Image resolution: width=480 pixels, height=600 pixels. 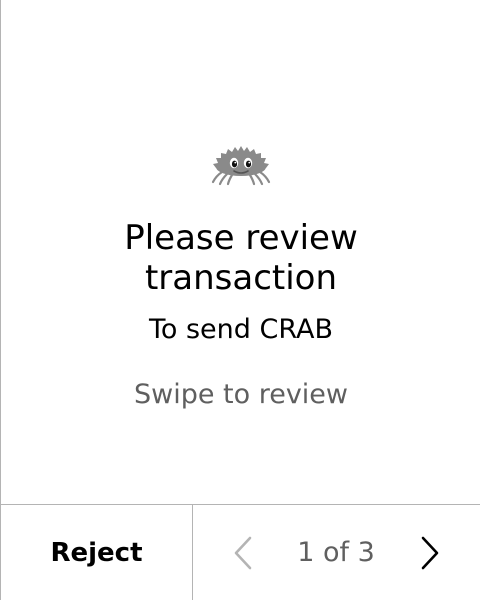 I want to click on review-subtitle: To send CRAB, so click(x=241, y=329).